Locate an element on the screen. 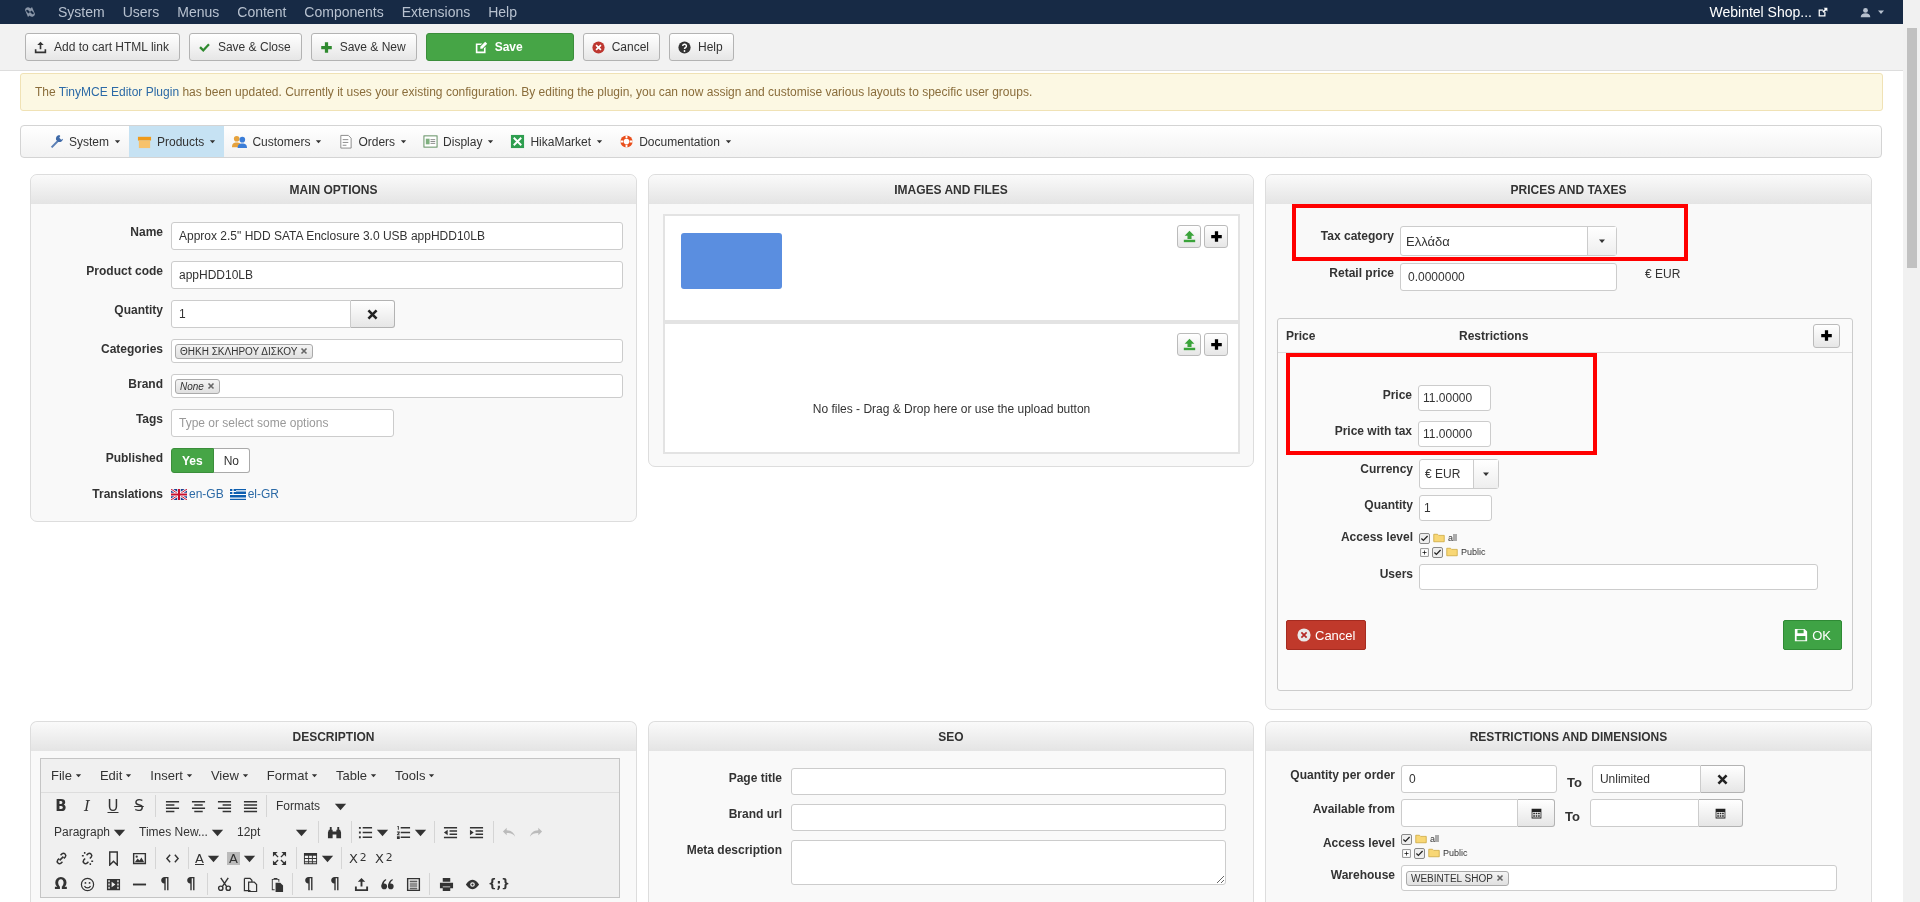 This screenshot has width=1920, height=902. menu-tab: Products is located at coordinates (177, 141).